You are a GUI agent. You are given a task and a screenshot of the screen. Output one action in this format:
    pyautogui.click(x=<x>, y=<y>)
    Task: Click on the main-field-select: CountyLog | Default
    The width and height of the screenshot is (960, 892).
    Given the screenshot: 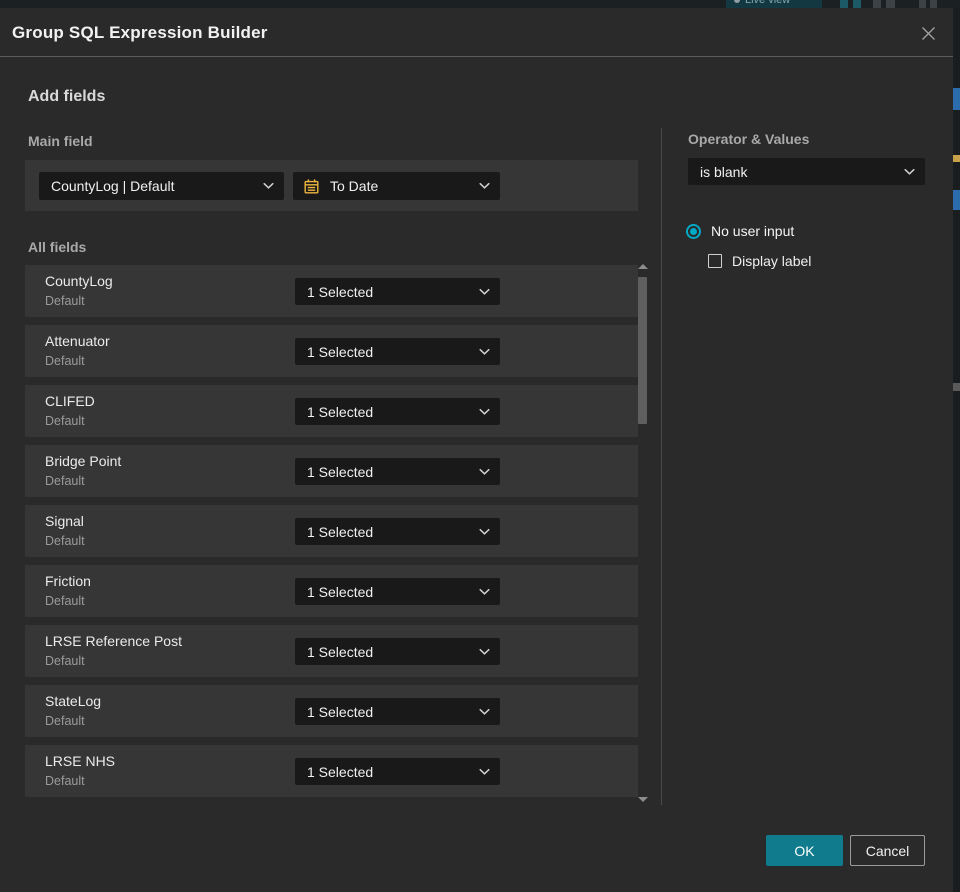 What is the action you would take?
    pyautogui.click(x=161, y=186)
    